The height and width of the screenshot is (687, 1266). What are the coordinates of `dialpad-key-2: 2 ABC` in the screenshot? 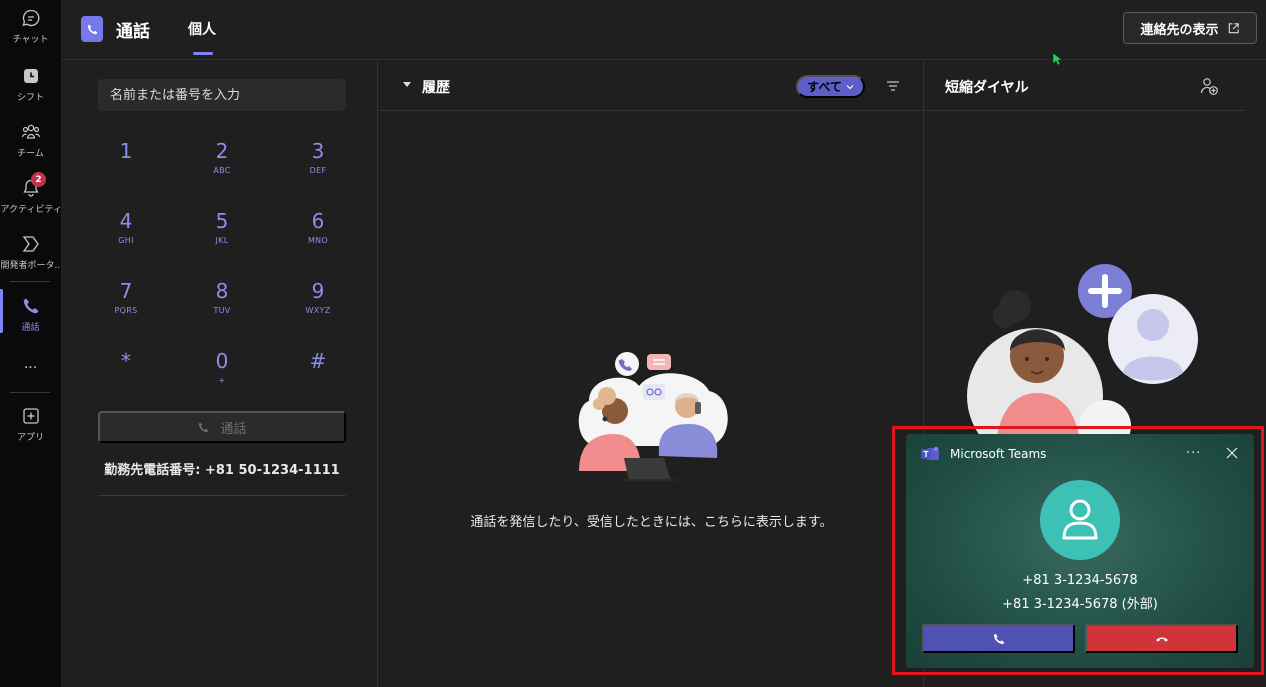 It's located at (222, 169).